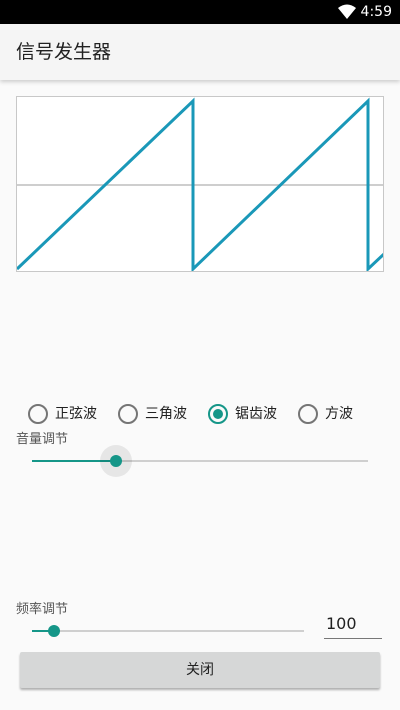  I want to click on wifi-icon, so click(347, 14).